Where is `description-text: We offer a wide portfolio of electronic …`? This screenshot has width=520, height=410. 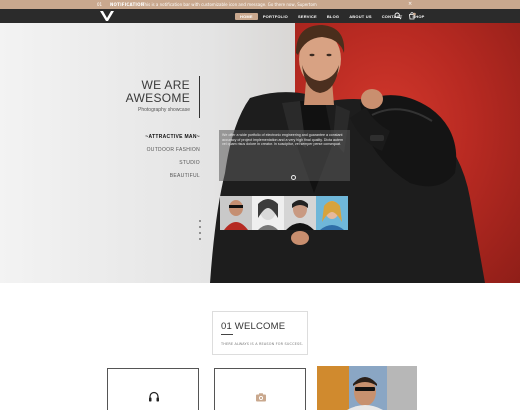
description-text: We offer a wide portfolio of electronic … is located at coordinates (282, 140).